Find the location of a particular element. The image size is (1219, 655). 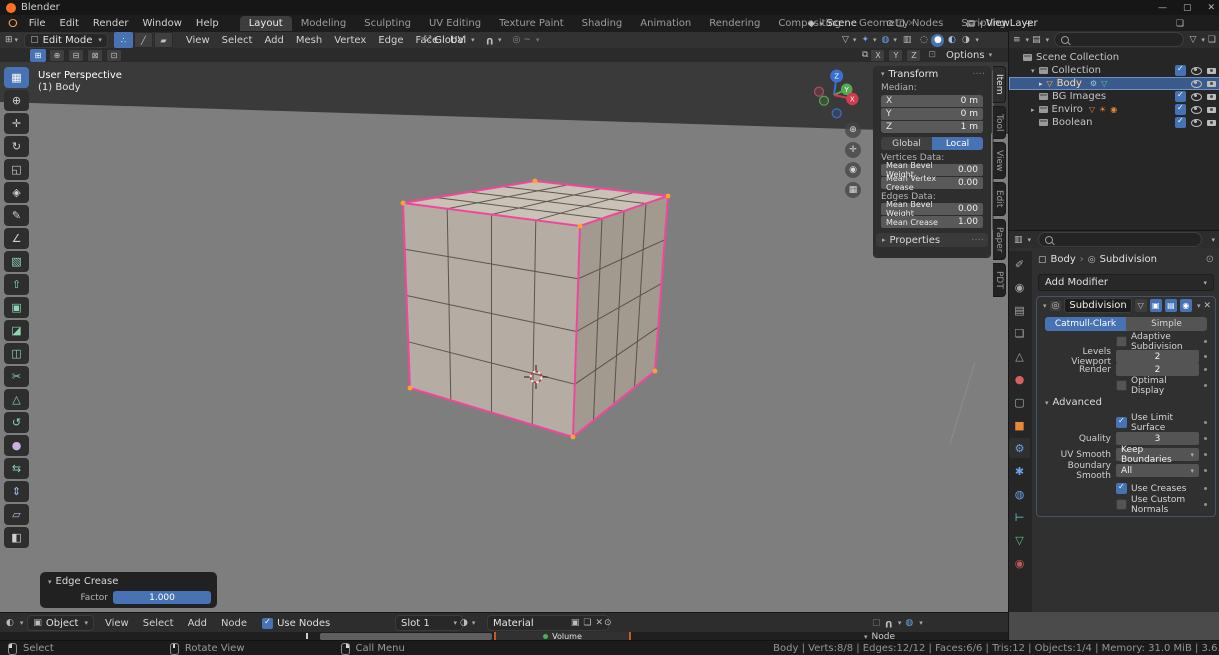

selectability-filter-icon: ▽ is located at coordinates (845, 40).